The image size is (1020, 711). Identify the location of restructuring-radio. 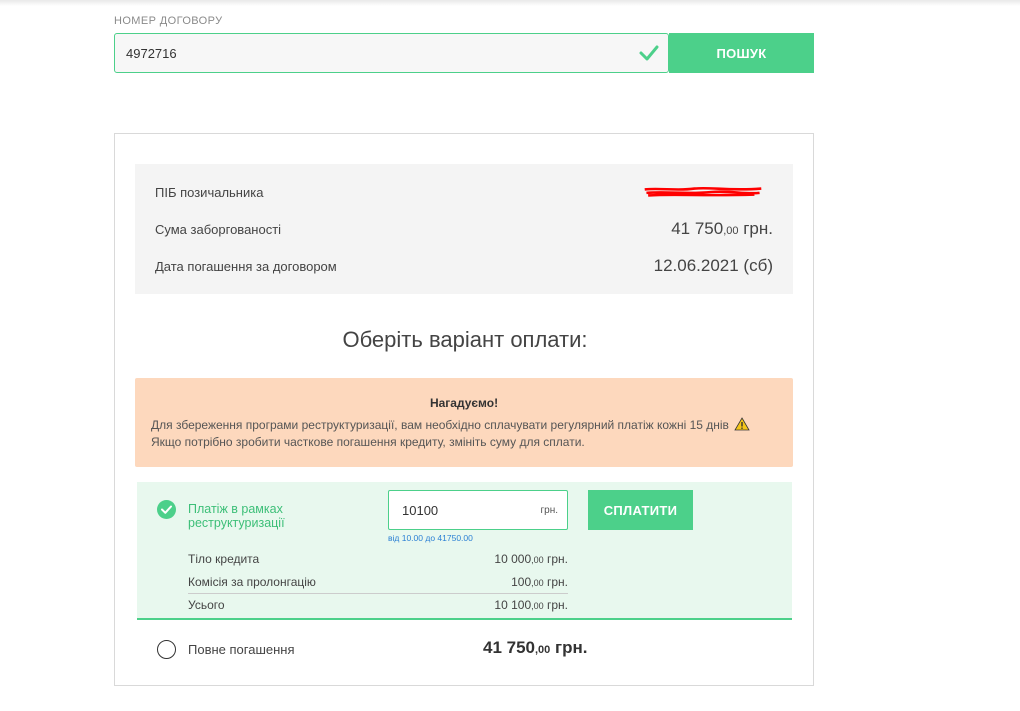
(166, 509).